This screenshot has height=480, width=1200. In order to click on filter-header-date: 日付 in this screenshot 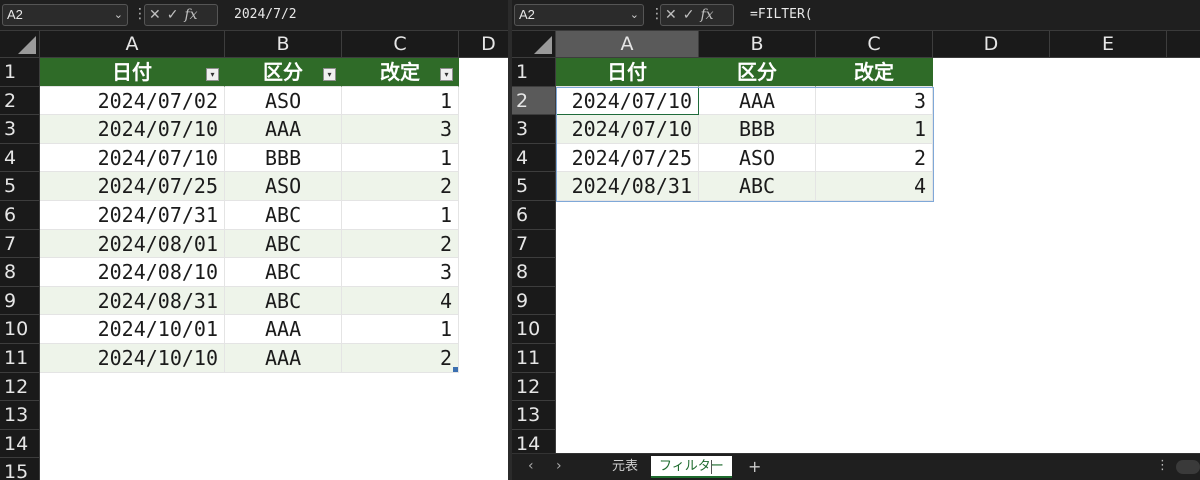, I will do `click(627, 72)`.